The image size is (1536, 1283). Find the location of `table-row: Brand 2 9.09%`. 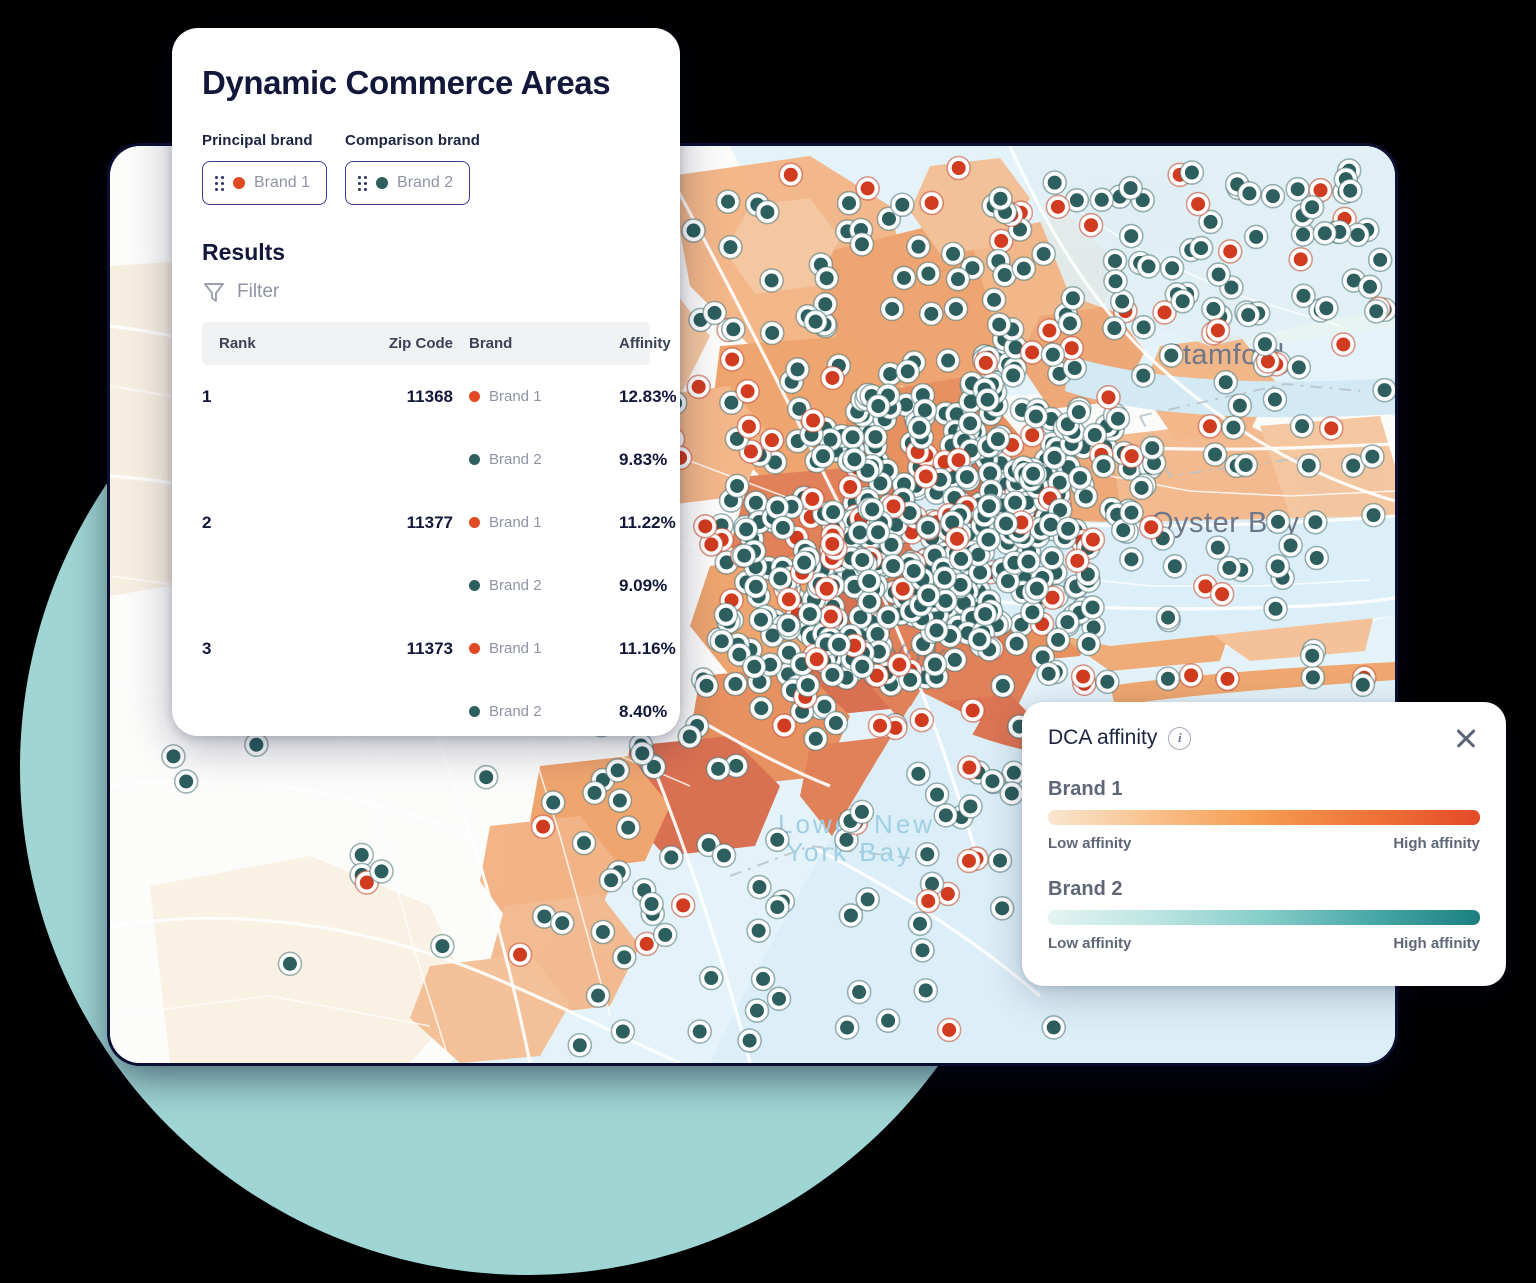

table-row: Brand 2 9.09% is located at coordinates (434, 585).